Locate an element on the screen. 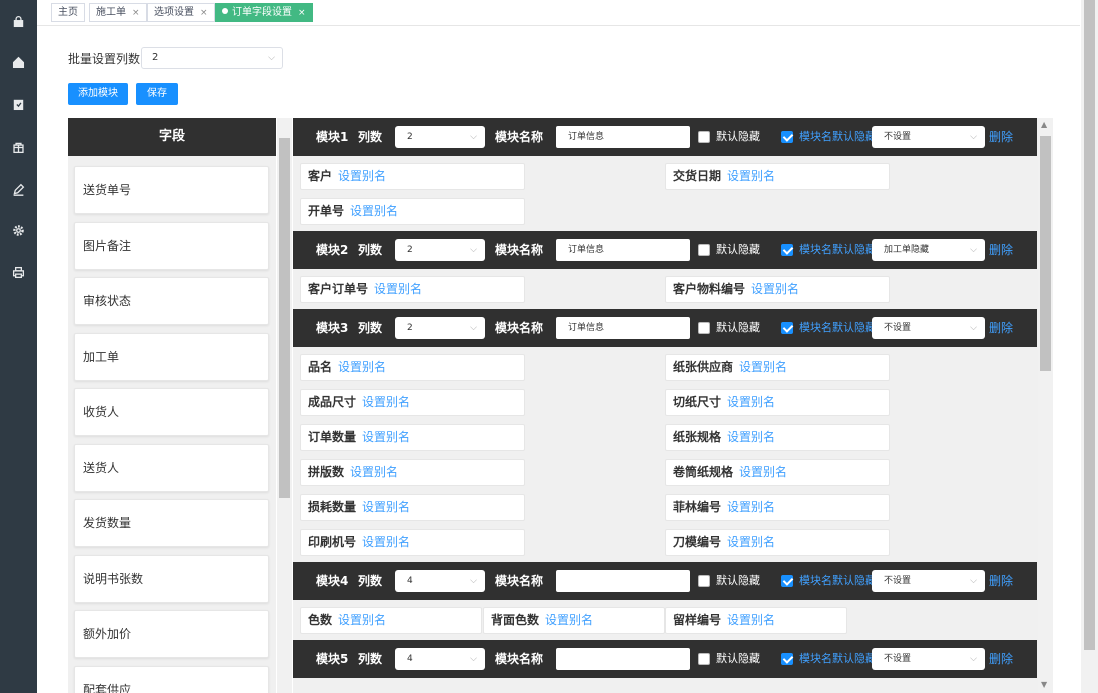 This screenshot has width=1098, height=693. home-icon is located at coordinates (18, 62).